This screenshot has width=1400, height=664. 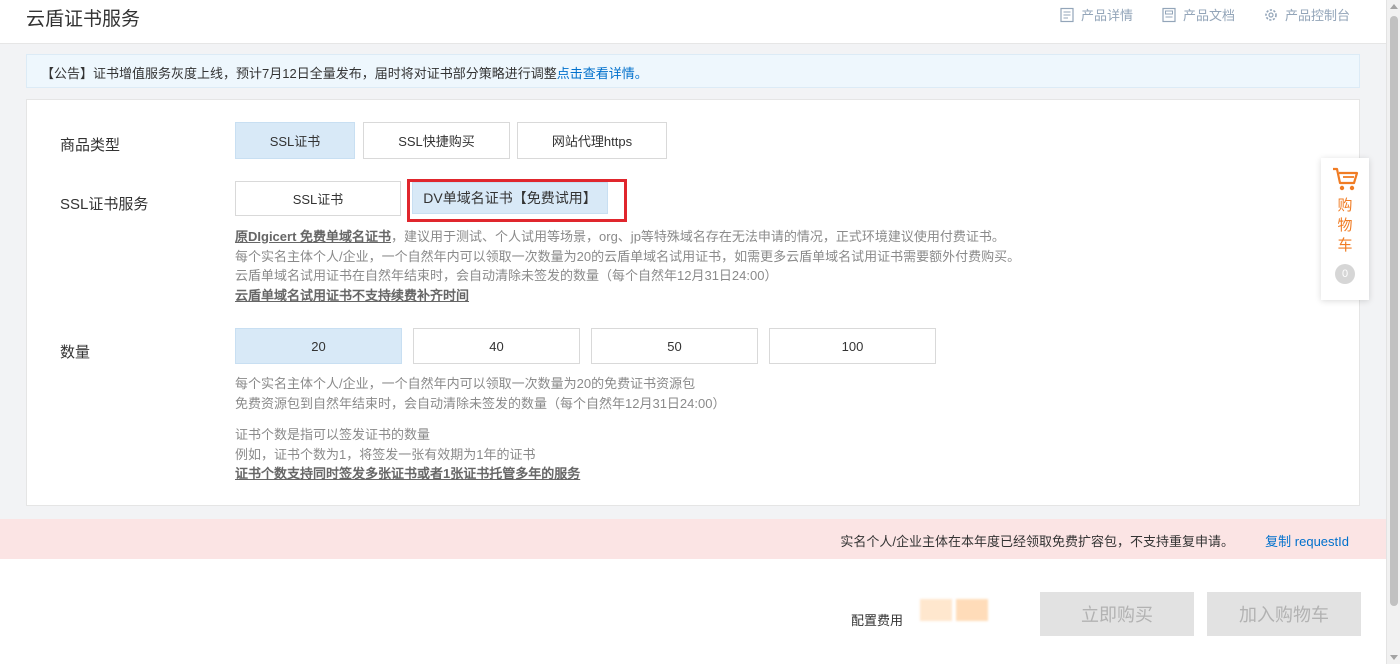 I want to click on quantity-label: 数量, so click(x=75, y=352).